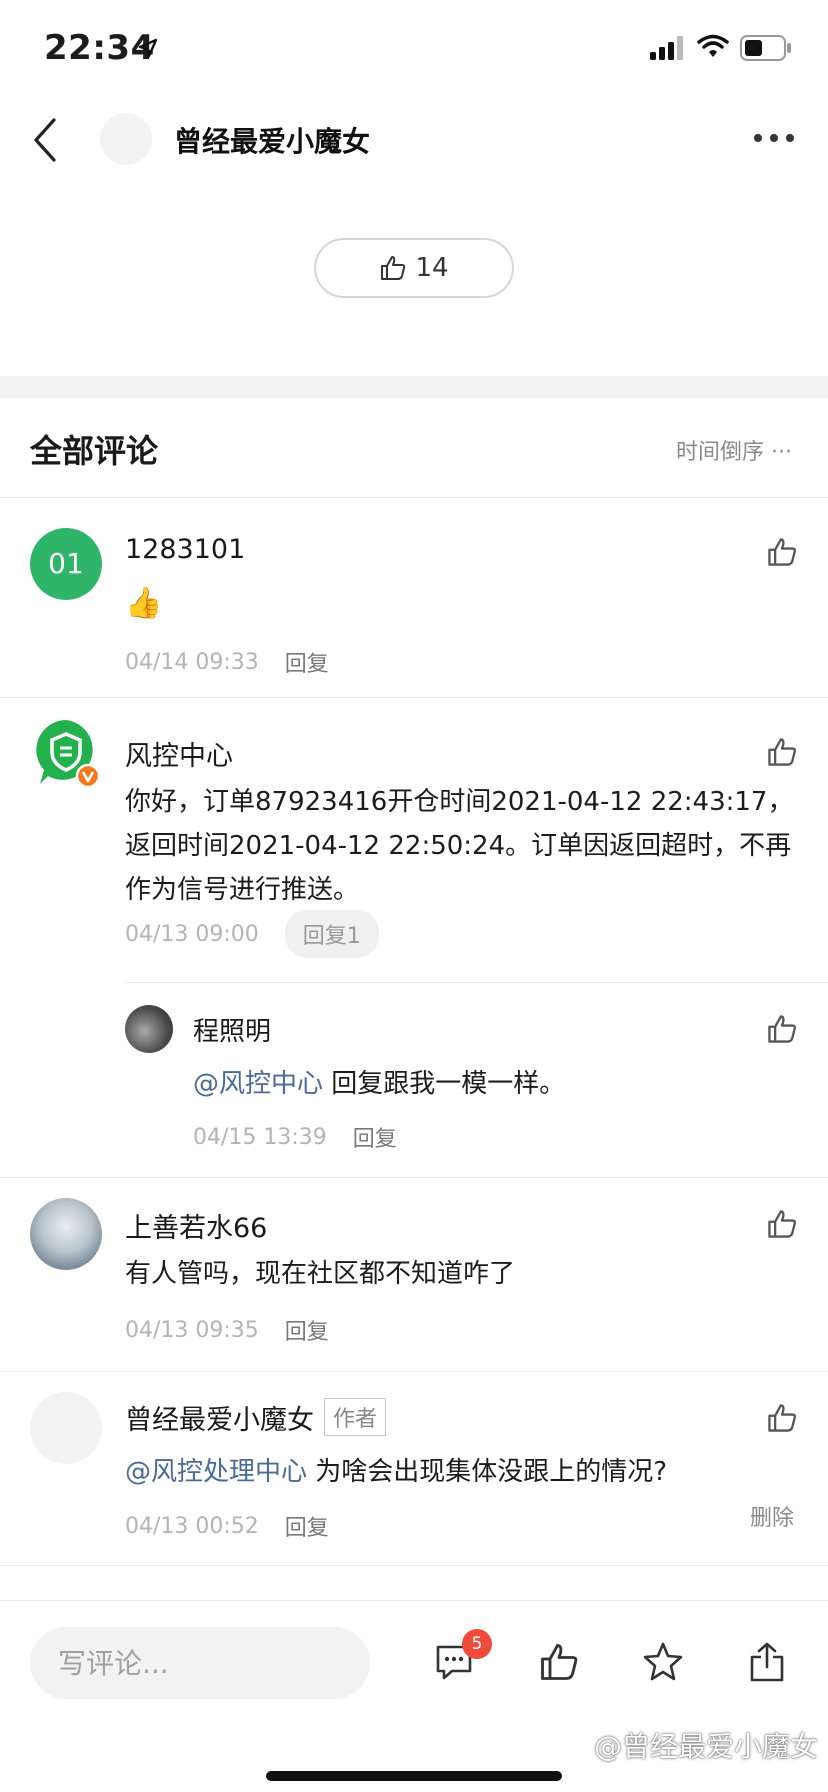 Image resolution: width=828 pixels, height=1792 pixels. I want to click on comment-author: 曾经最爱小魔女 作者, so click(256, 1417).